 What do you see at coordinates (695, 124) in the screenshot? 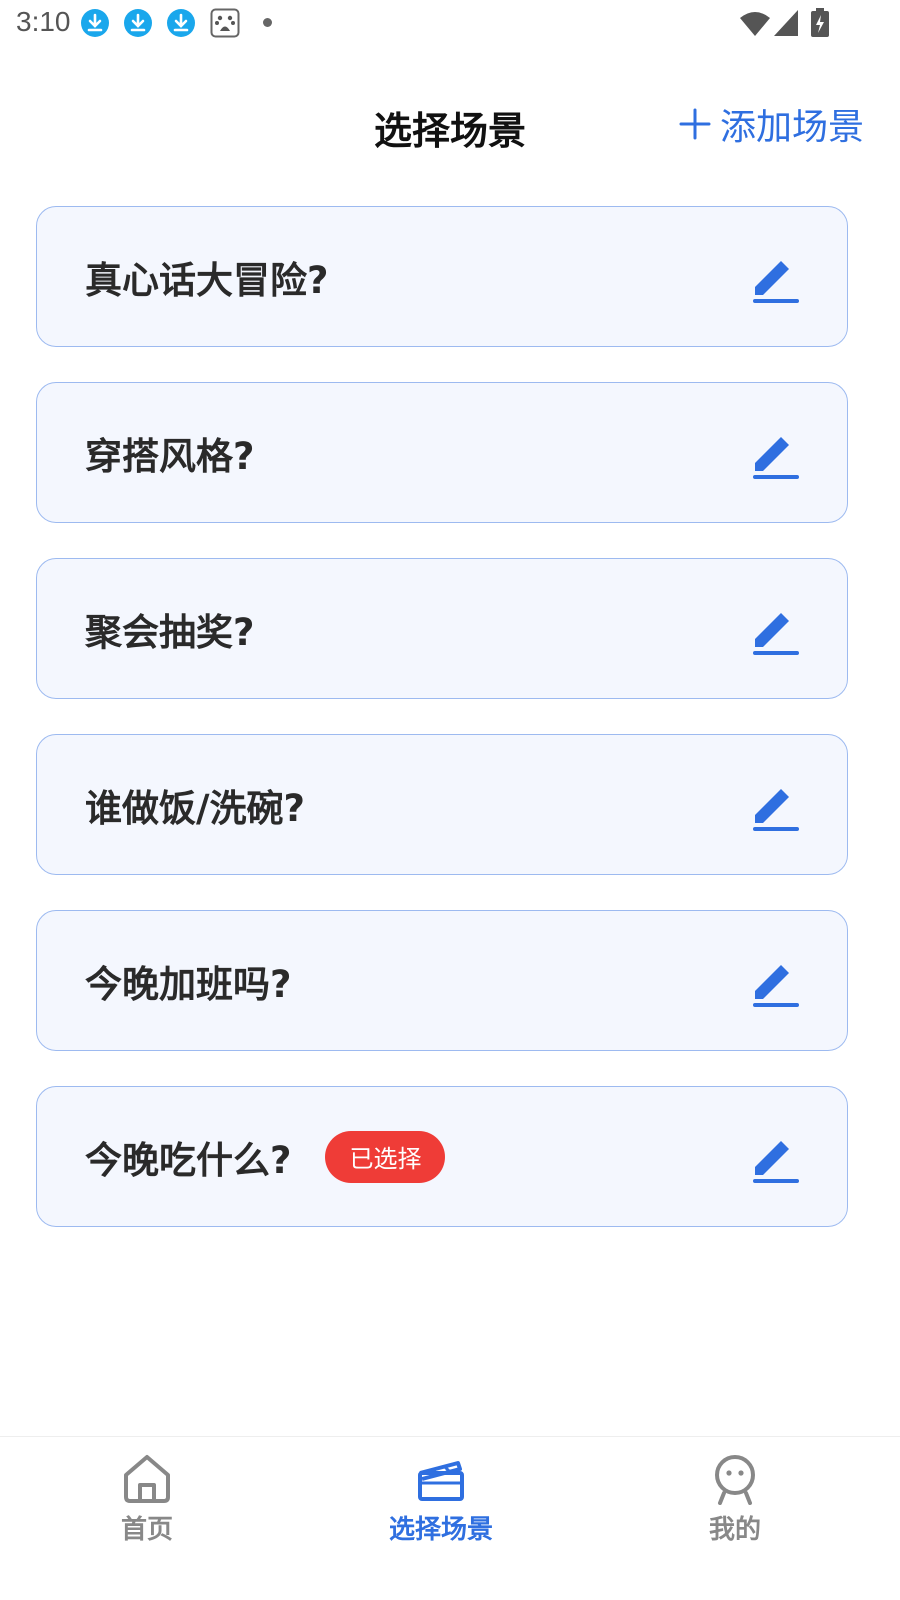
I see `plus-icon` at bounding box center [695, 124].